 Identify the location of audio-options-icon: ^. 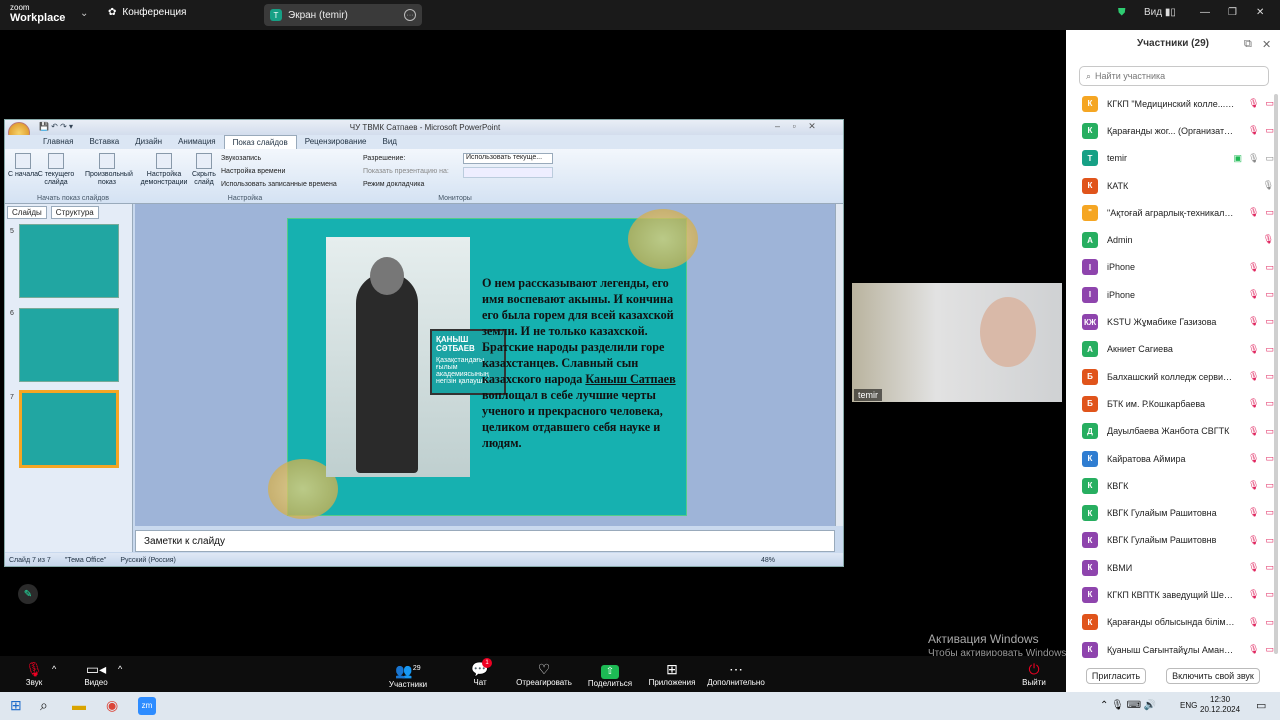
(54, 669).